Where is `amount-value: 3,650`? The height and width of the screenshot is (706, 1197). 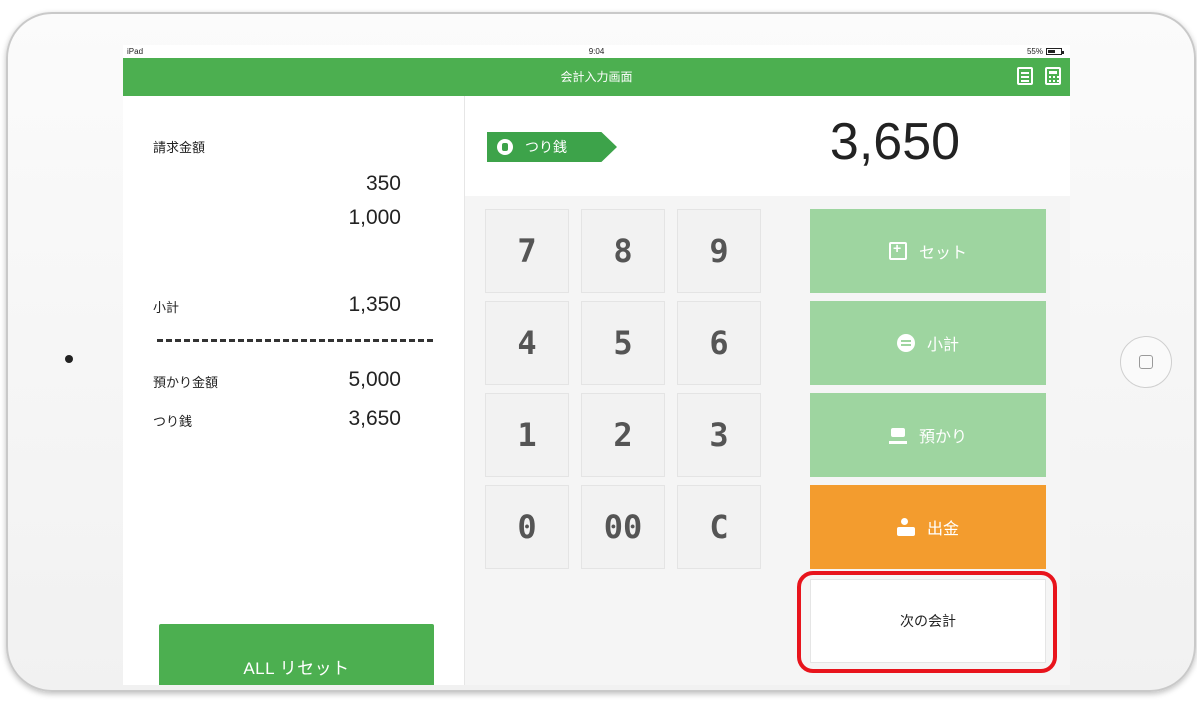
amount-value: 3,650 is located at coordinates (895, 142).